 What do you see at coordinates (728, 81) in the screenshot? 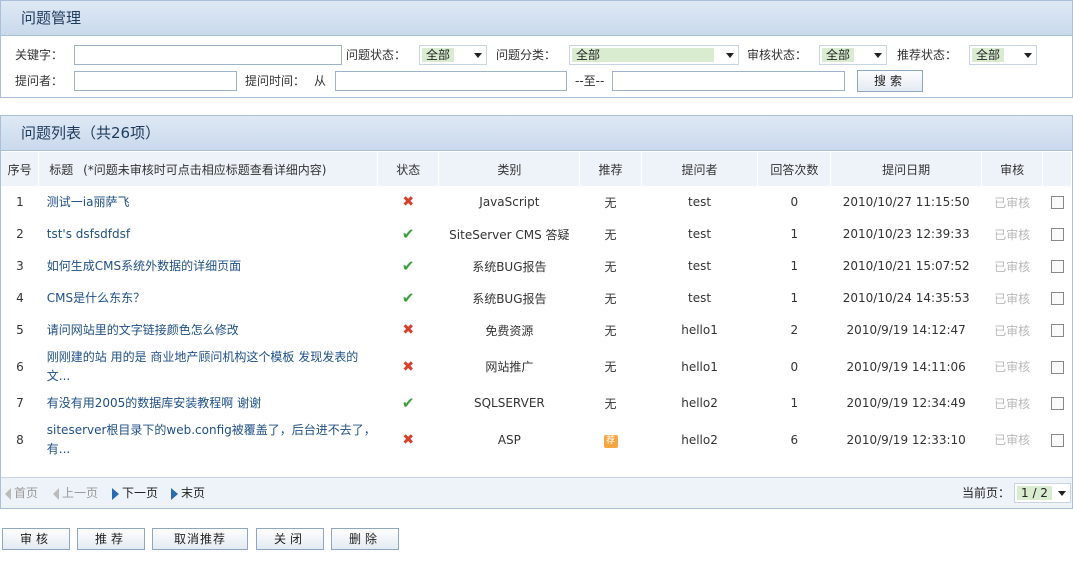
I see `time-to-input` at bounding box center [728, 81].